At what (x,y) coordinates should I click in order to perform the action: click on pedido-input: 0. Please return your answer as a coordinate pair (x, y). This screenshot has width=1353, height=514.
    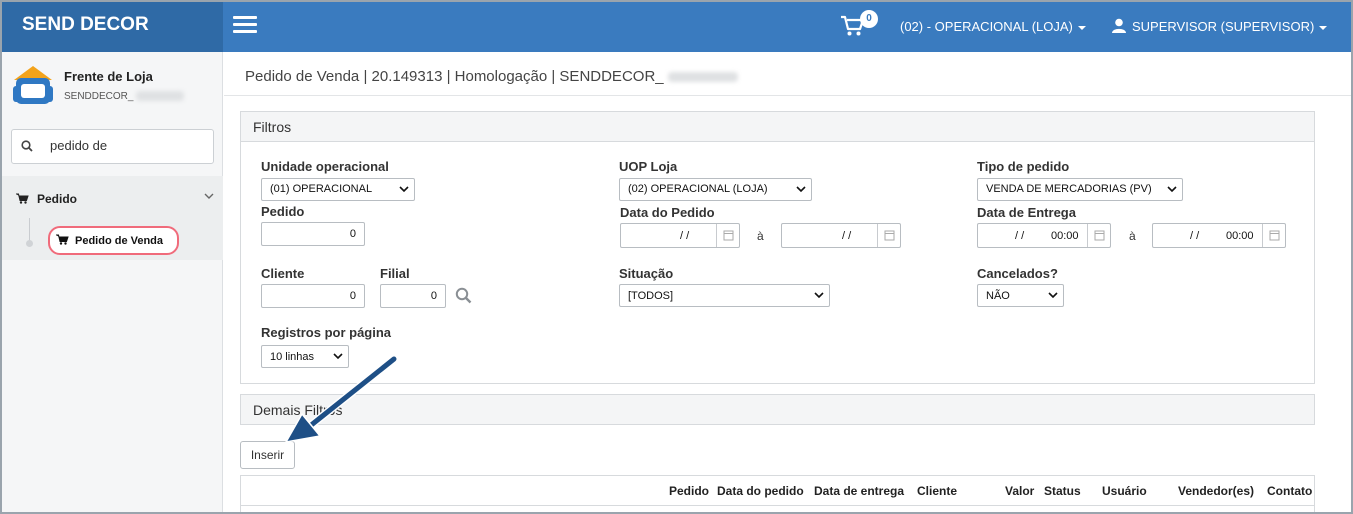
    Looking at the image, I should click on (313, 234).